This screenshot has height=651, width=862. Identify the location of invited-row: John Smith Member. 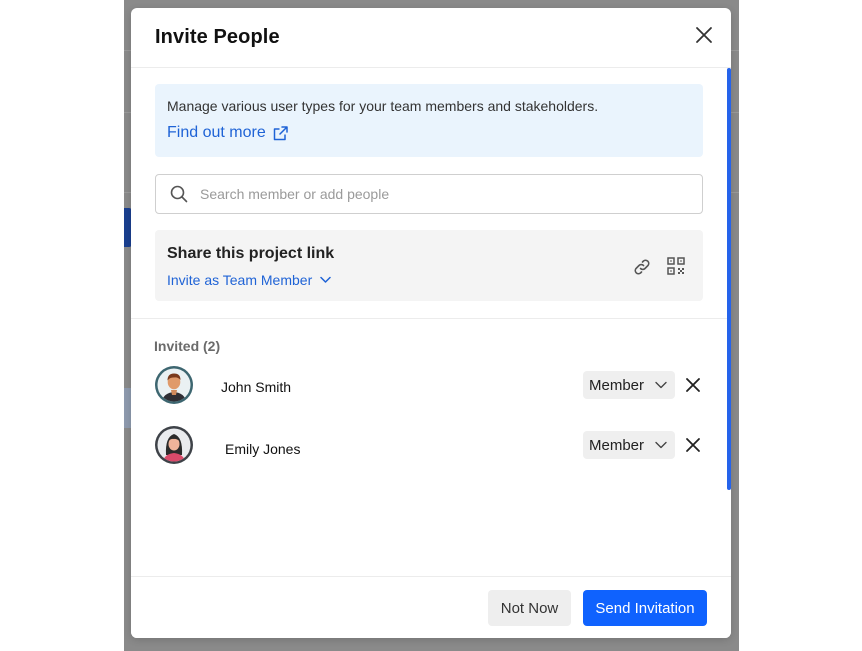
(429, 387).